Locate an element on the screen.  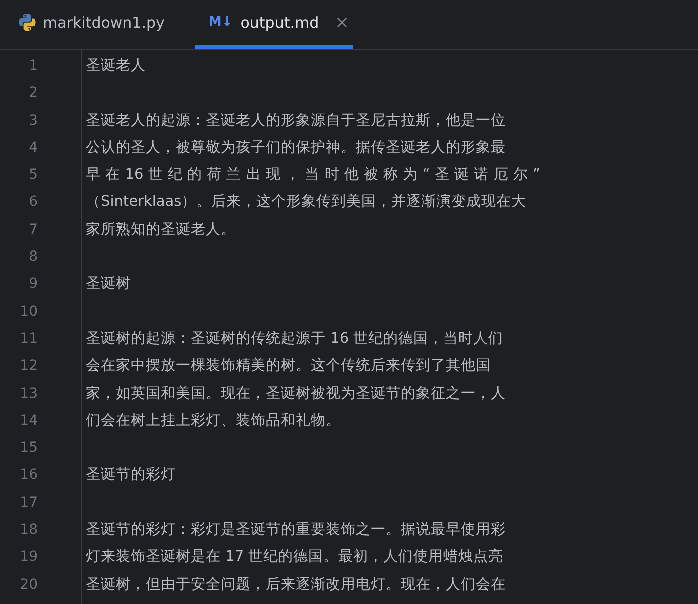
line-number: 19 is located at coordinates (29, 557).